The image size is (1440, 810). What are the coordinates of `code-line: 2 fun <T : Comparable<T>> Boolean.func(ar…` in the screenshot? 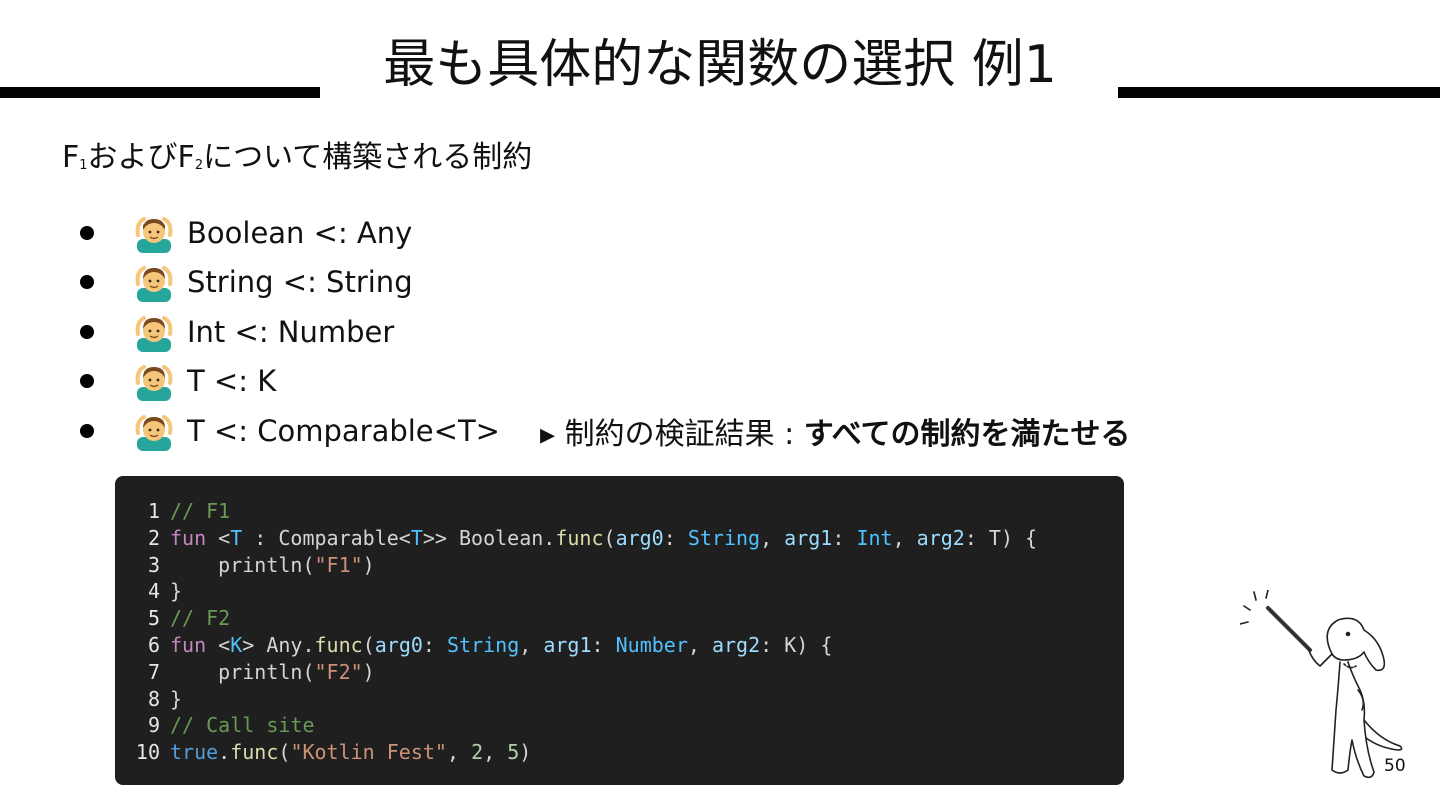 It's located at (619, 538).